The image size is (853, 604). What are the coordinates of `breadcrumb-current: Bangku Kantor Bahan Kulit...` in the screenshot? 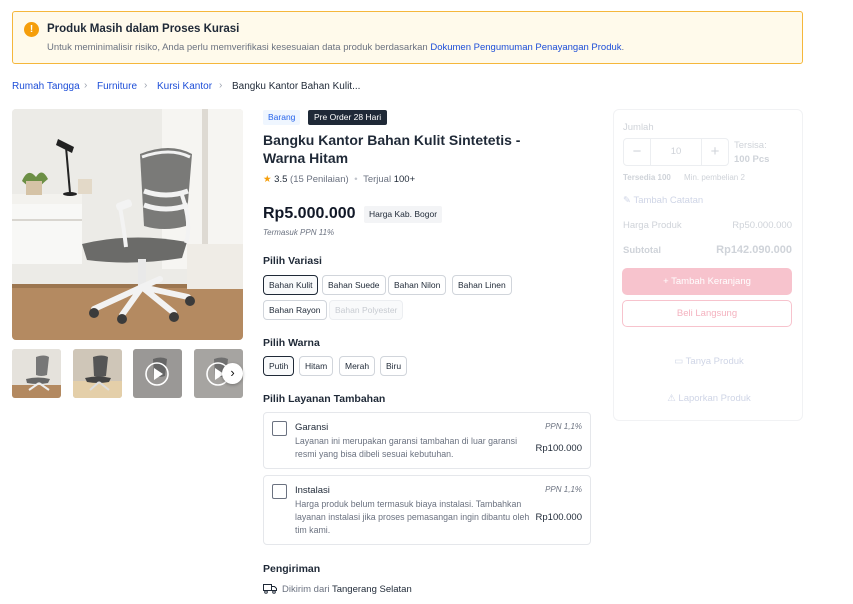 It's located at (296, 86).